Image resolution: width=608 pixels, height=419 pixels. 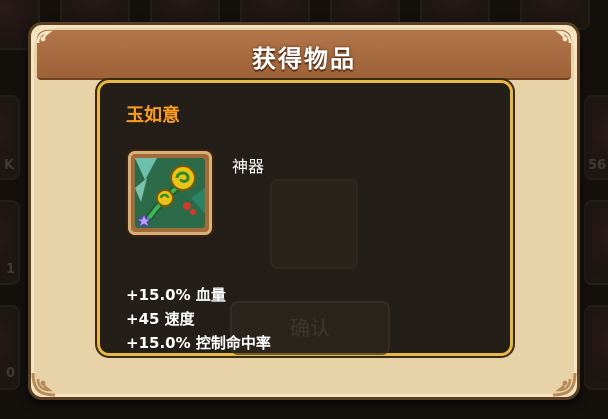 I want to click on item-icon-frame, so click(x=170, y=193).